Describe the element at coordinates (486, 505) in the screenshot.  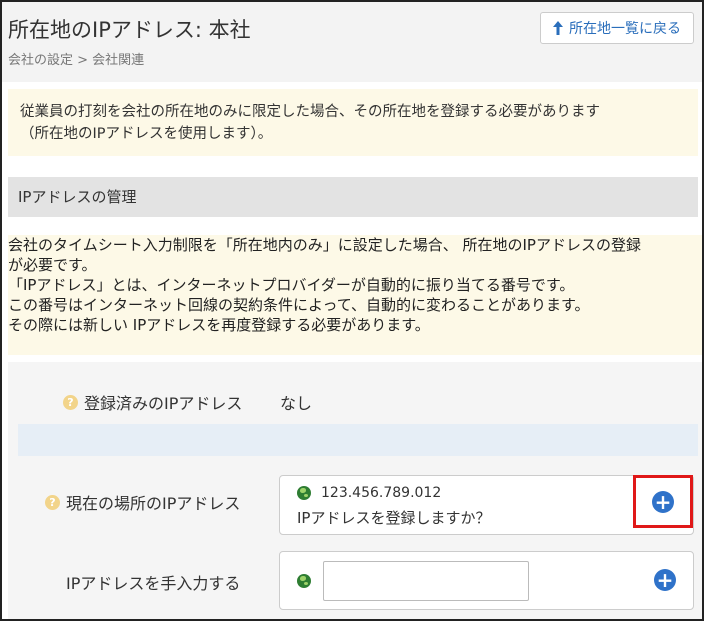
I see `current-ip-panel: 123.456.789.012 IPアドレスを登録しますか？` at that location.